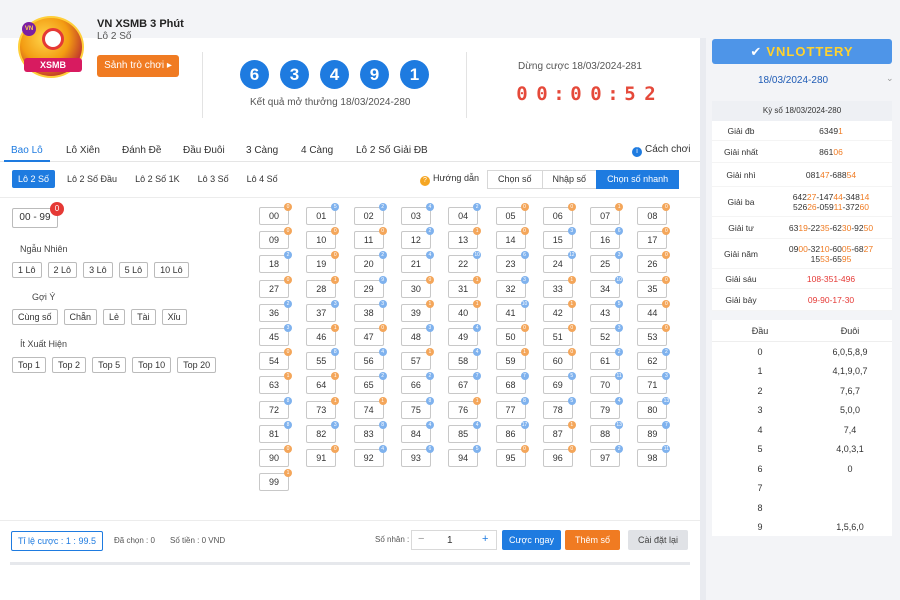 This screenshot has height=600, width=900. I want to click on number-cell: 53 0, so click(654, 335).